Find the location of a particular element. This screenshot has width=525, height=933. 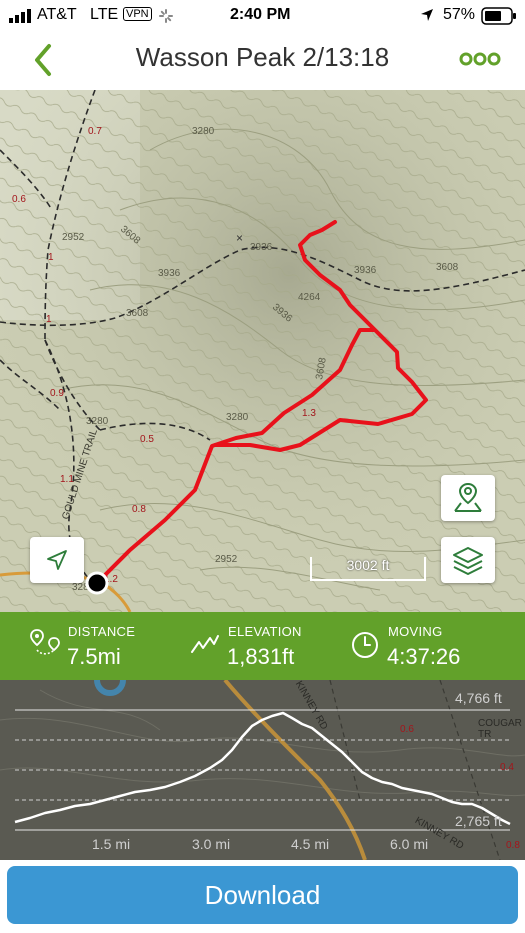

trail-distance-label: 0.8 is located at coordinates (139, 509).